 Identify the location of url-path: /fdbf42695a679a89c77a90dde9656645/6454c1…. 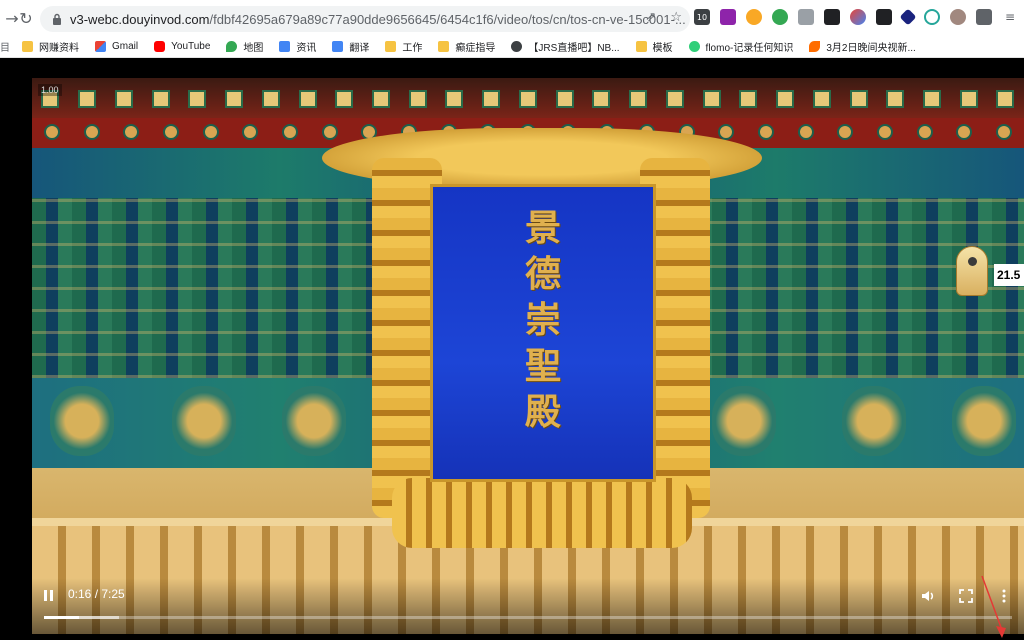
(447, 19).